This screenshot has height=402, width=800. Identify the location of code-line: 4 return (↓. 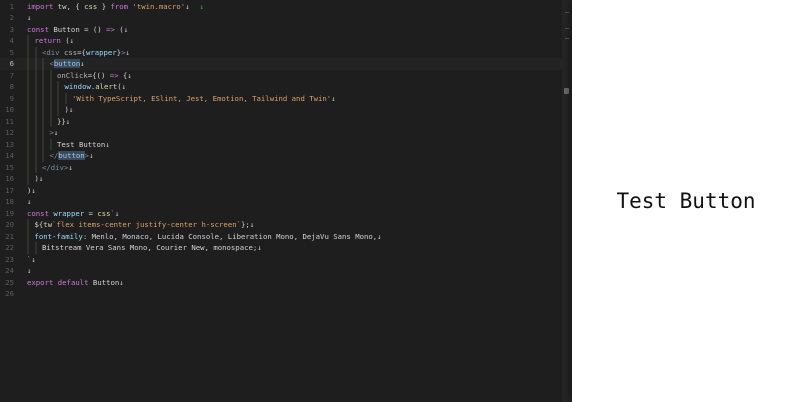
(281, 41).